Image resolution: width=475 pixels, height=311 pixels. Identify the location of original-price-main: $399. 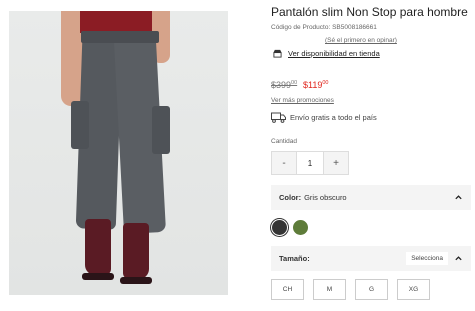
(281, 85).